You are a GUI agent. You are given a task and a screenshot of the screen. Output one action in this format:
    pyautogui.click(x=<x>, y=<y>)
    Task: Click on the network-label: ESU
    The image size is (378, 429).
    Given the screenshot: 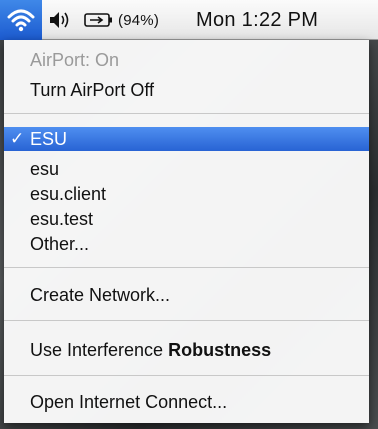 What is the action you would take?
    pyautogui.click(x=49, y=139)
    